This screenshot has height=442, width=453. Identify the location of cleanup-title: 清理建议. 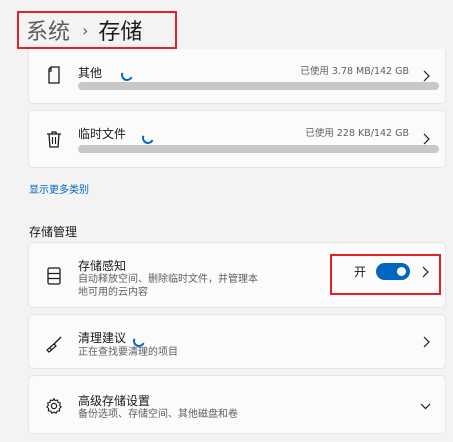
(102, 338).